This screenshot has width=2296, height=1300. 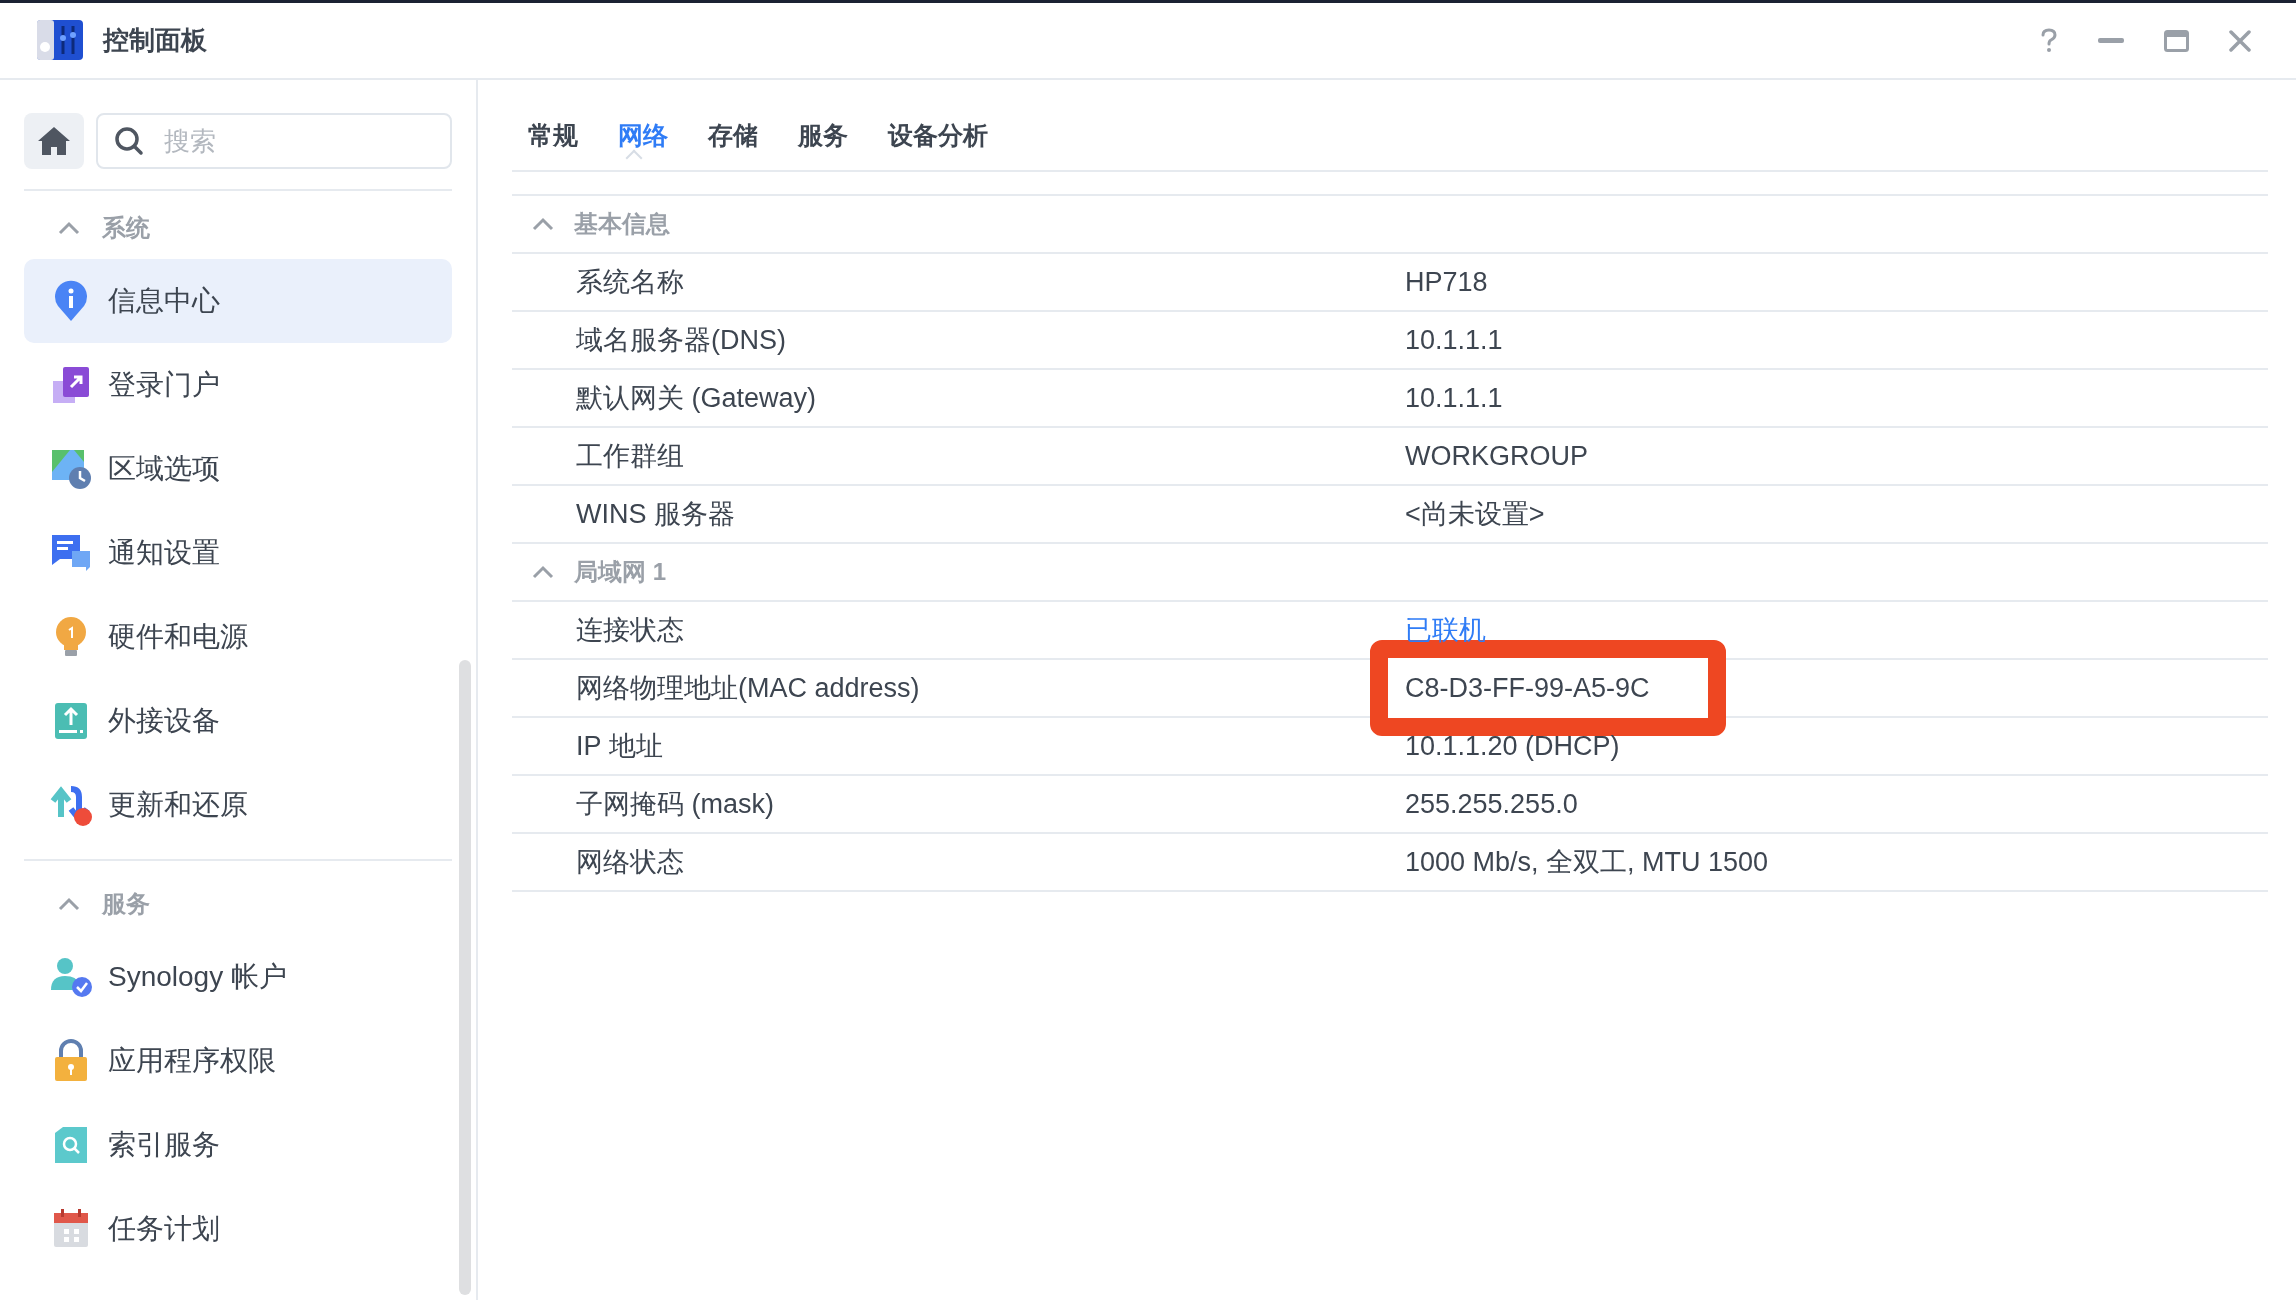 I want to click on status-link: 已联机, so click(x=1445, y=630).